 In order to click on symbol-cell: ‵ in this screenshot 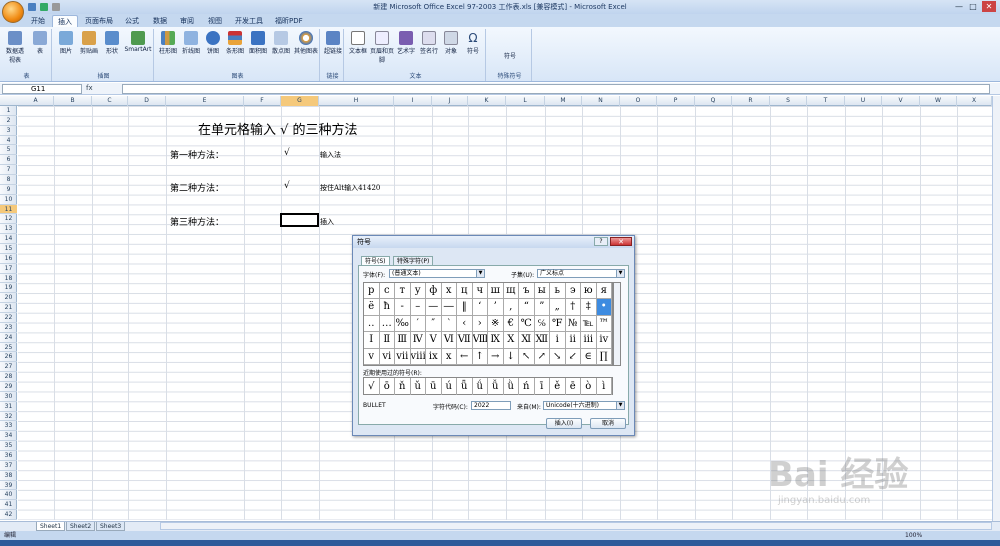, I will do `click(449, 324)`.